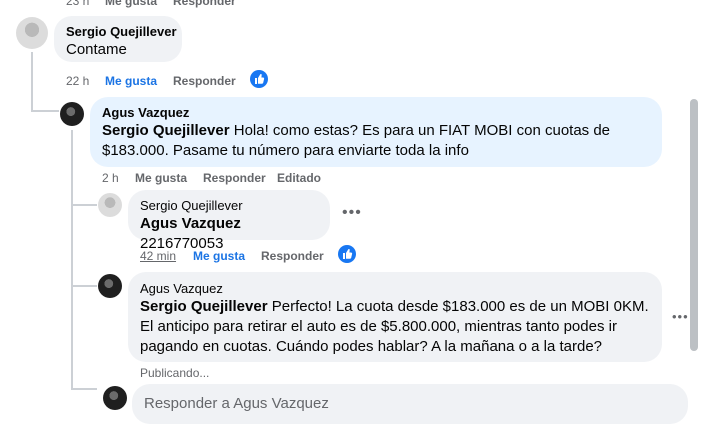 This screenshot has width=704, height=424. What do you see at coordinates (158, 256) in the screenshot?
I see `timestamp: 42 min` at bounding box center [158, 256].